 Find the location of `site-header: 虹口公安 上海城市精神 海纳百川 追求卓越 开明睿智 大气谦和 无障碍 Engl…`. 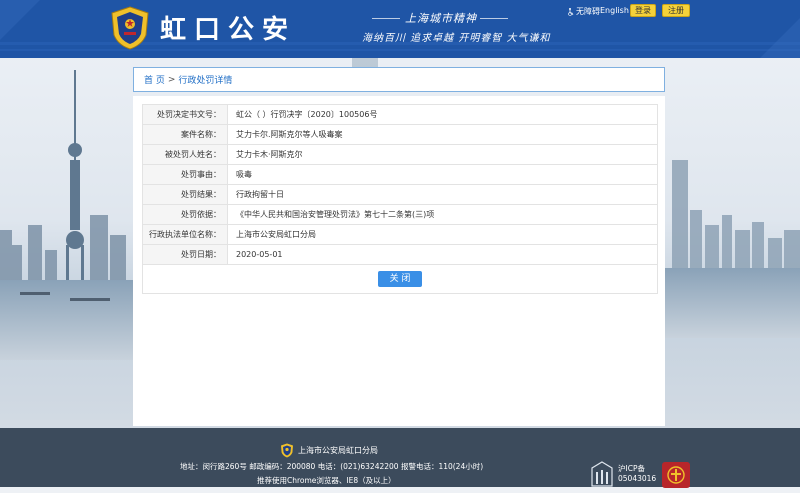

site-header: 虹口公安 上海城市精神 海纳百川 追求卓越 开明睿智 大气谦和 无障碍 Engl… is located at coordinates (400, 29).